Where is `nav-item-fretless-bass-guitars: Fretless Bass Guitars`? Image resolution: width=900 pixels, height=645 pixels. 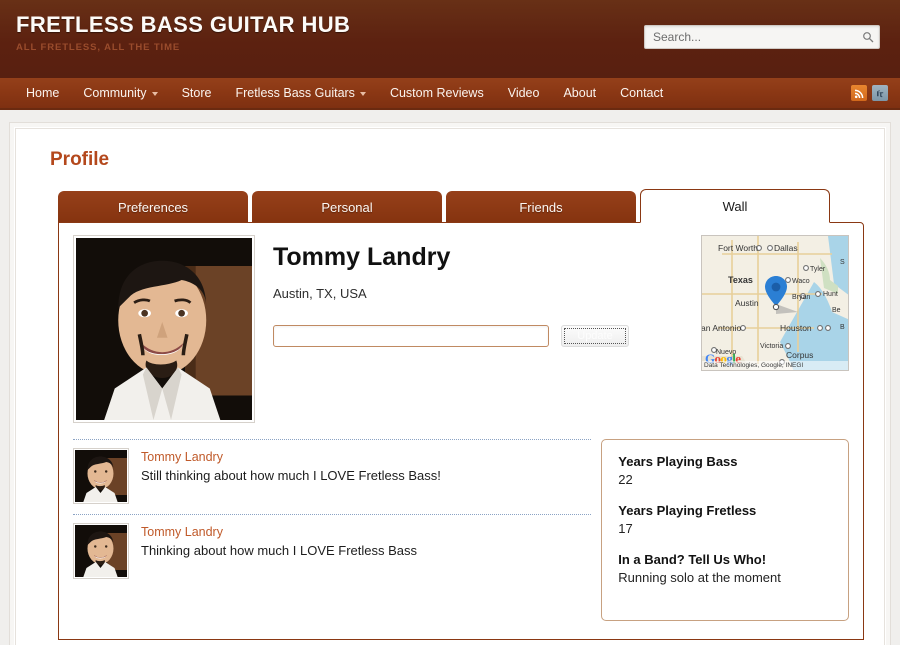 nav-item-fretless-bass-guitars: Fretless Bass Guitars is located at coordinates (300, 93).